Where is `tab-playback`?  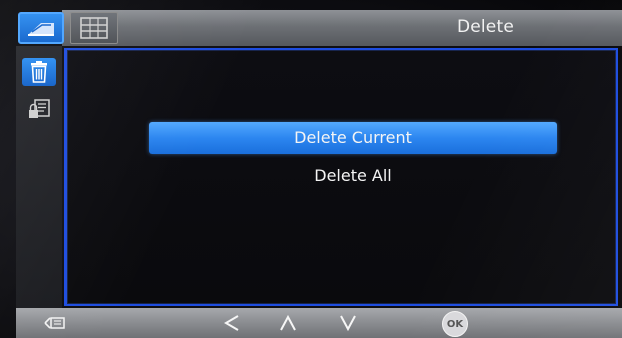 tab-playback is located at coordinates (41, 28).